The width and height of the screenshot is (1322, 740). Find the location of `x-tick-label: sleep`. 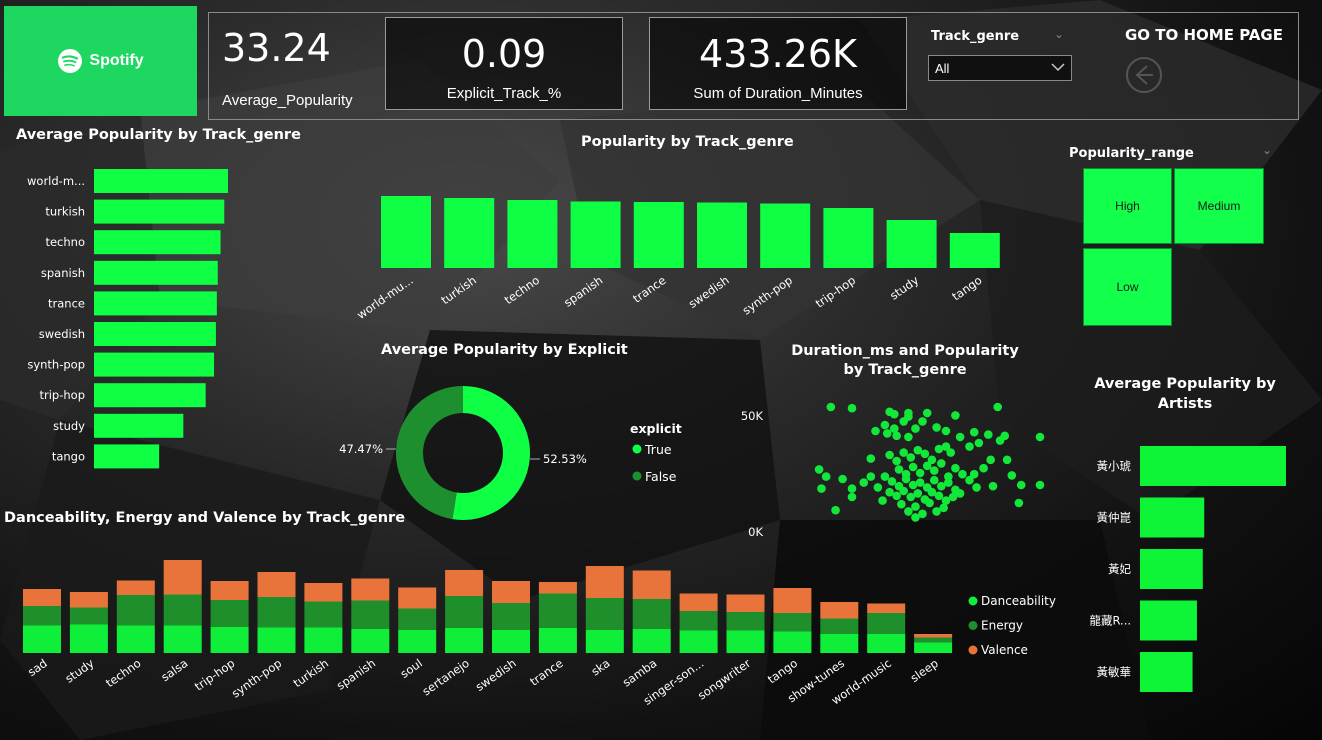

x-tick-label: sleep is located at coordinates (924, 670).